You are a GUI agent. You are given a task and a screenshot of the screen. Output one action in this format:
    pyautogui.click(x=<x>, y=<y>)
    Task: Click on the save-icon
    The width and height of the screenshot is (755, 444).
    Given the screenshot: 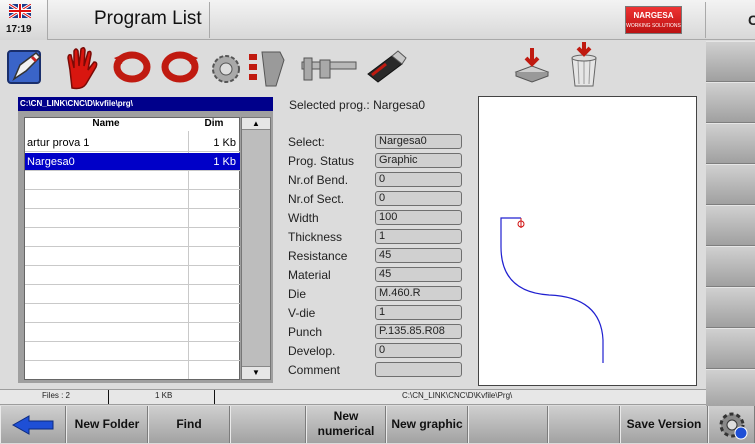 What is the action you would take?
    pyautogui.click(x=532, y=66)
    